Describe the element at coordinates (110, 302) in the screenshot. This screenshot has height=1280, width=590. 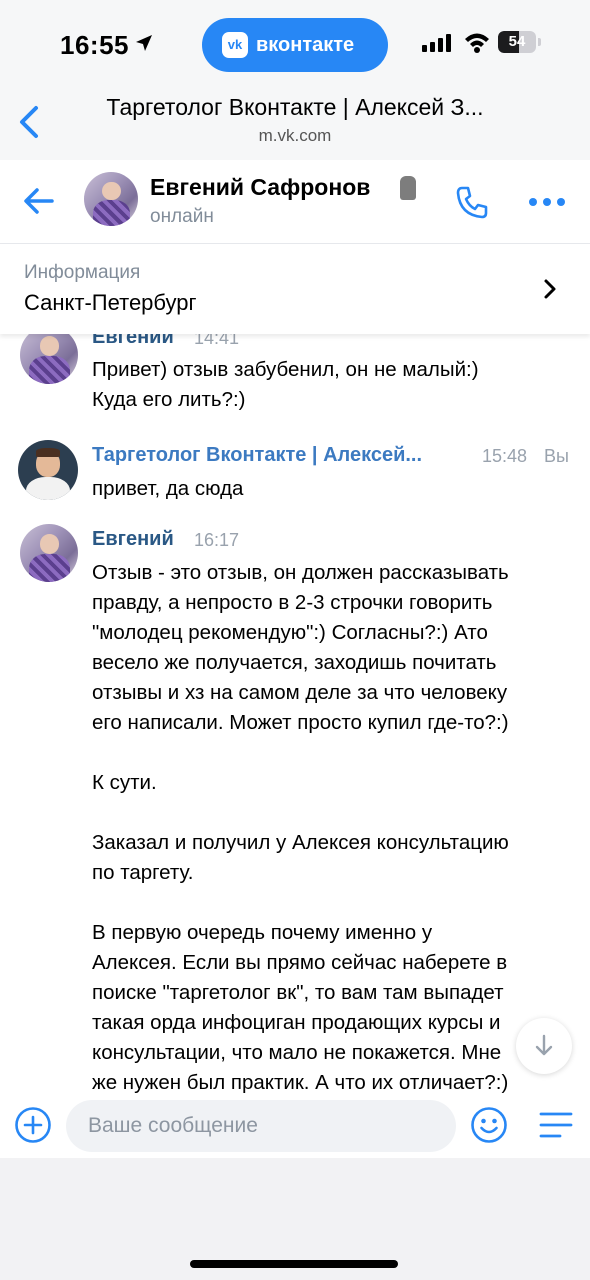
I see `info-city: Санкт-Петербург` at that location.